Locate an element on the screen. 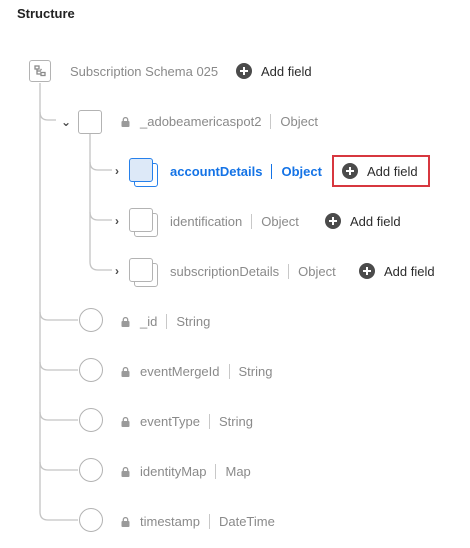 The height and width of the screenshot is (548, 470). schema-icon is located at coordinates (40, 71).